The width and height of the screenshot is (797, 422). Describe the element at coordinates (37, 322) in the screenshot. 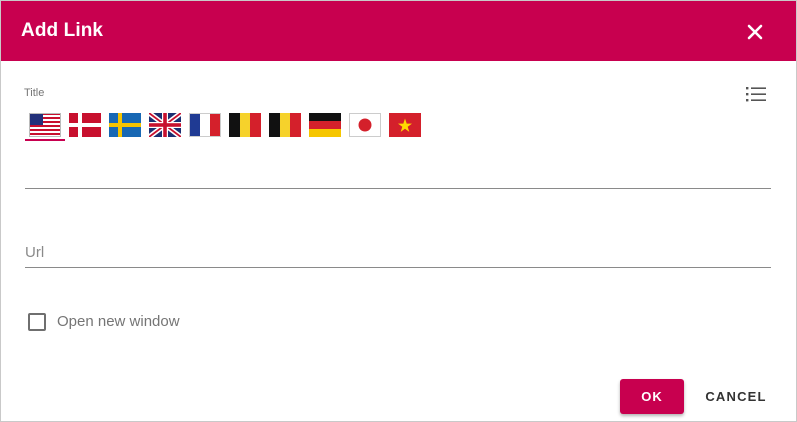

I see `open-new-window-checkbox` at that location.